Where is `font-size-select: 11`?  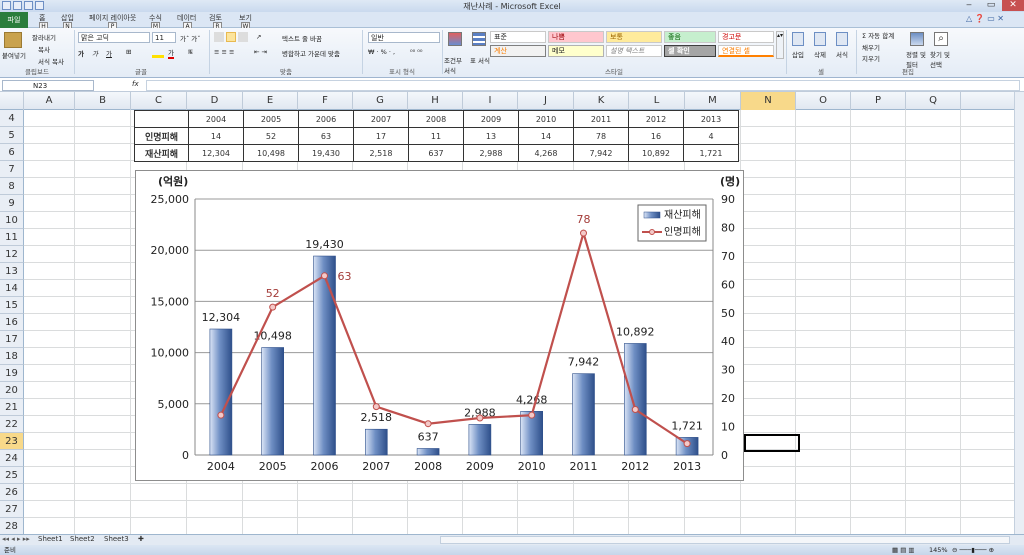 font-size-select: 11 is located at coordinates (164, 37).